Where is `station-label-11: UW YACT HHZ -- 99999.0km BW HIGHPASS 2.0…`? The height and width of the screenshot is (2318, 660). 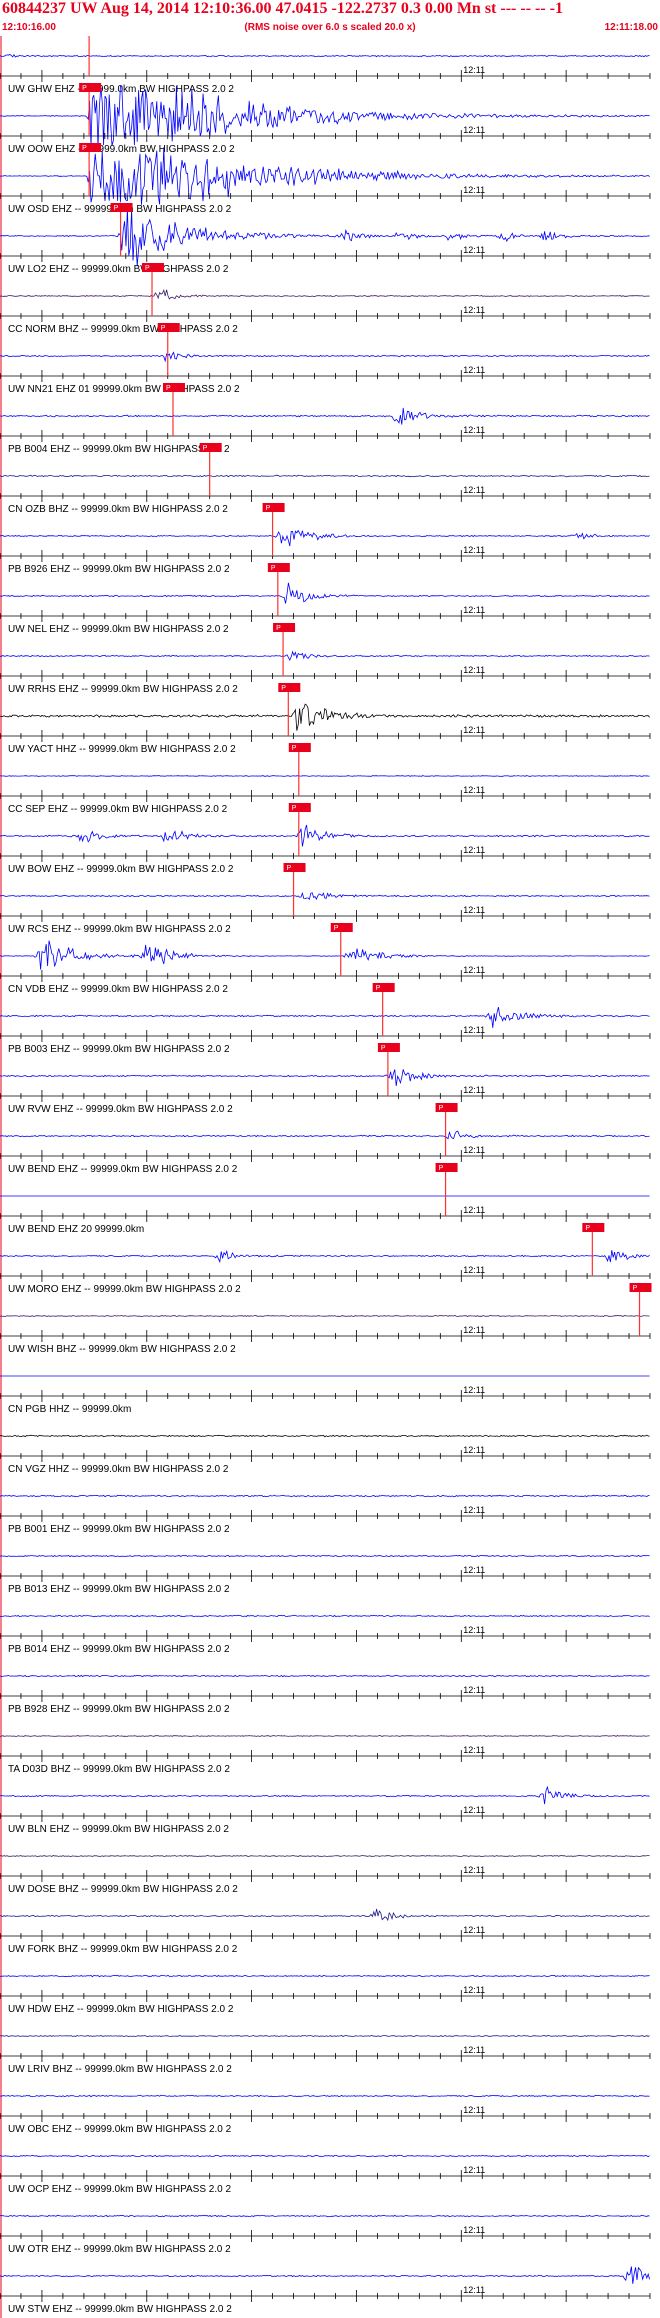 station-label-11: UW YACT HHZ -- 99999.0km BW HIGHPASS 2.0… is located at coordinates (122, 749).